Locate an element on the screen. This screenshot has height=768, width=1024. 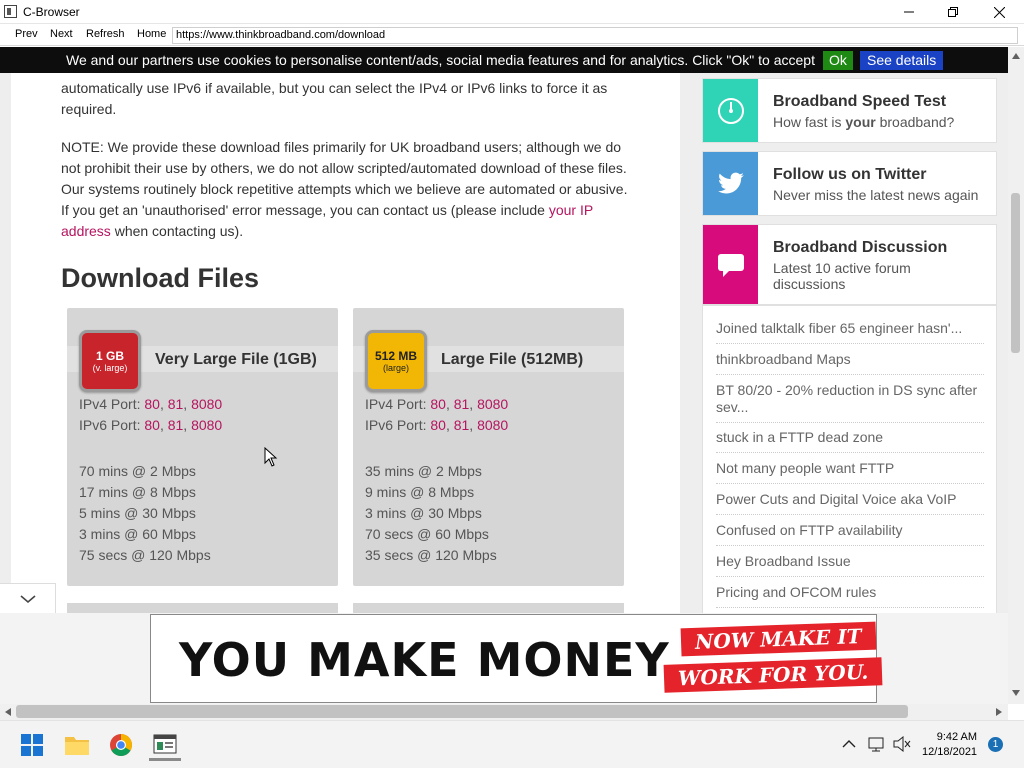
ad-strip: NOW MAKE IT is located at coordinates (778, 639).